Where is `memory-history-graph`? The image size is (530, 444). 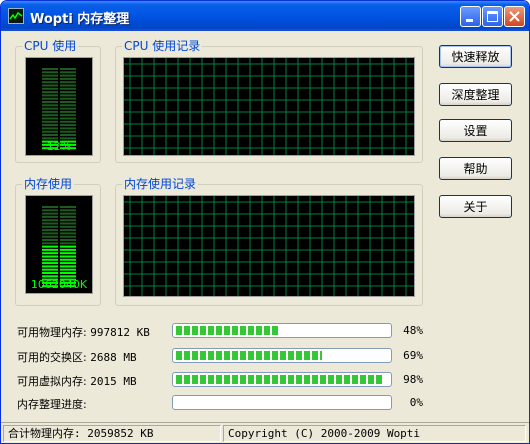 memory-history-graph is located at coordinates (269, 246).